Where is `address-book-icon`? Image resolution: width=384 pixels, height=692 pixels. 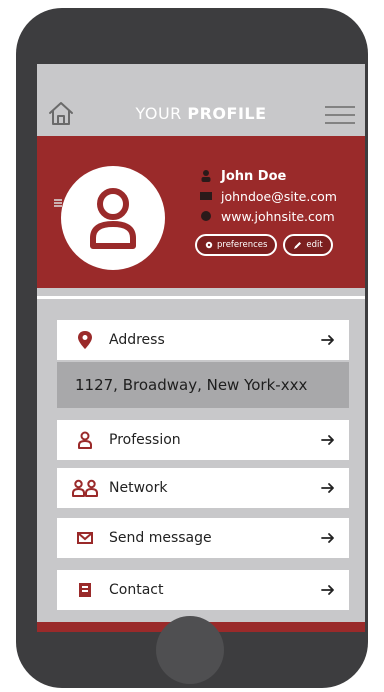
address-book-icon is located at coordinates (85, 590).